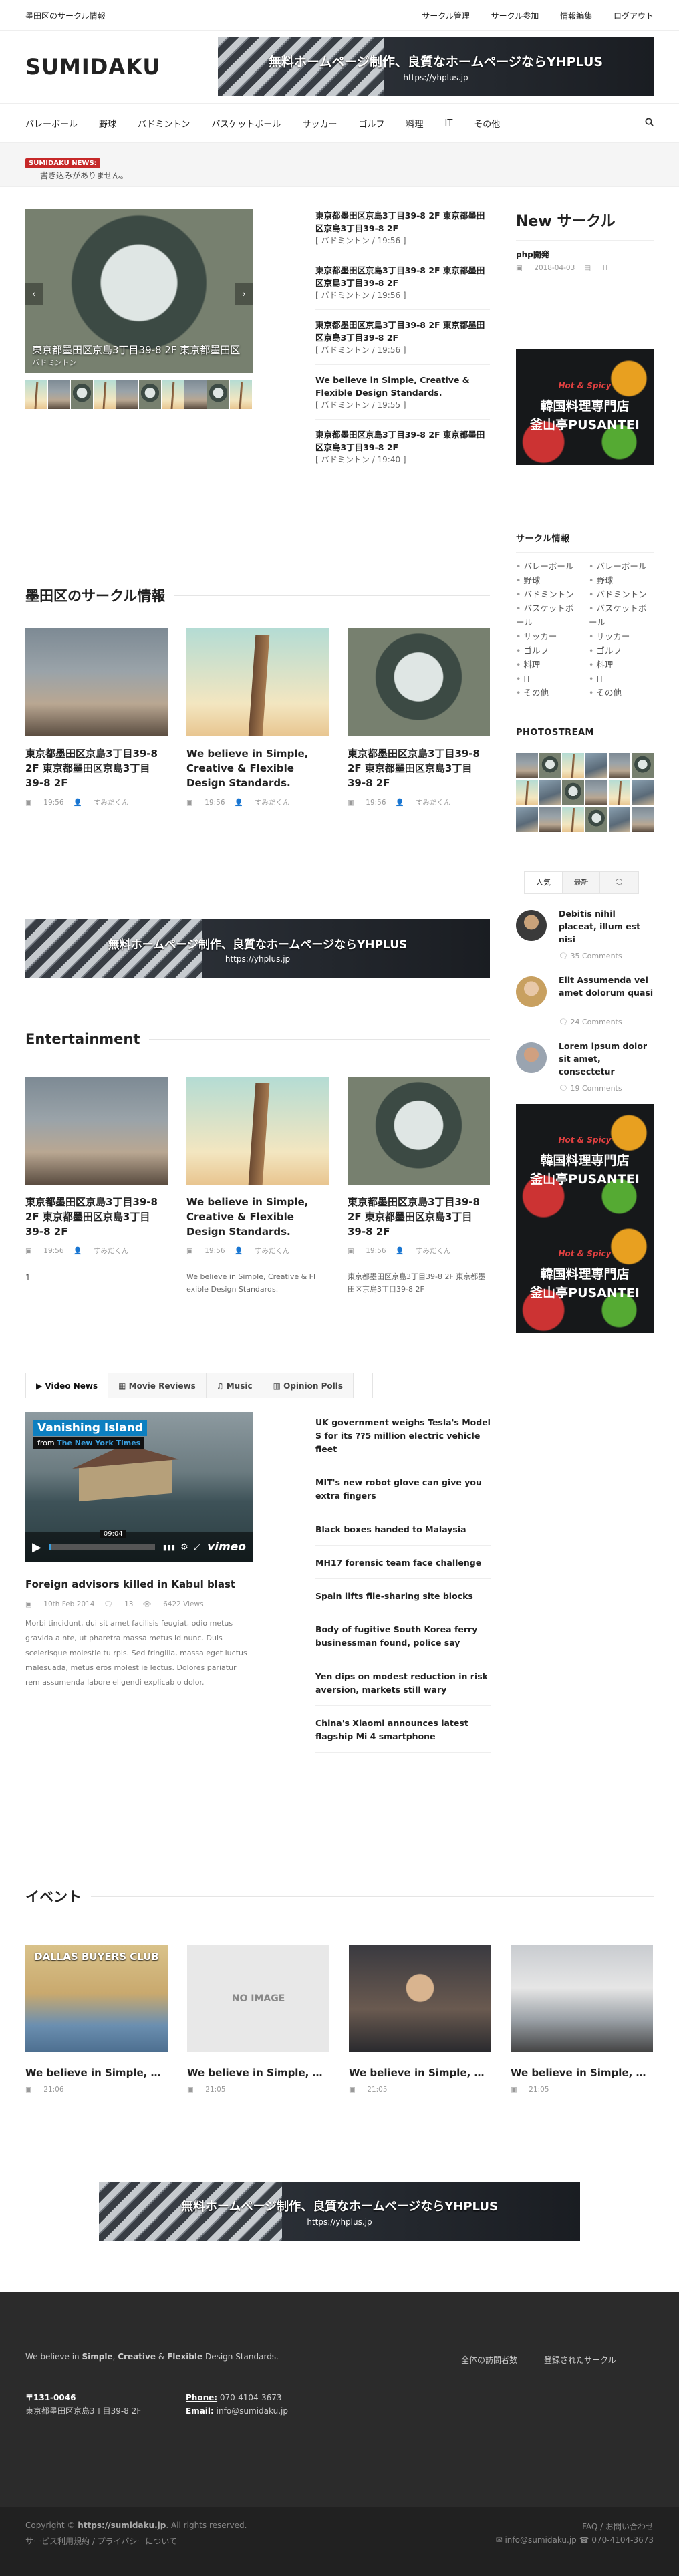 This screenshot has height=2576, width=679. What do you see at coordinates (634, 16) in the screenshot?
I see `top-link-logout: ログアウト` at bounding box center [634, 16].